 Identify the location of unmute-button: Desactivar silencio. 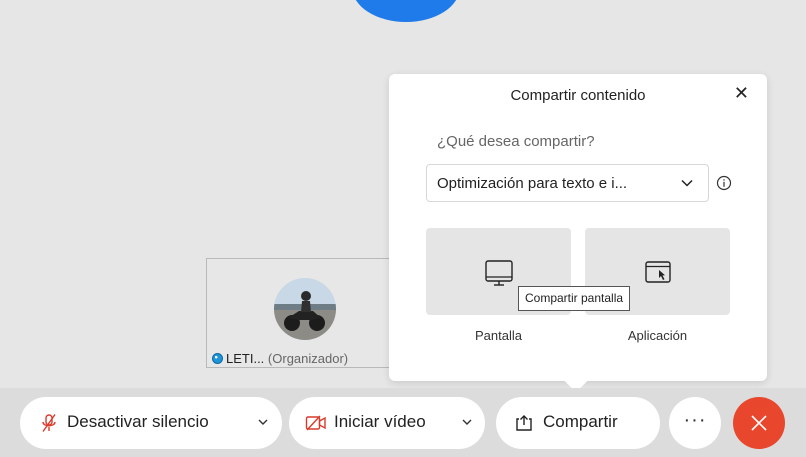
(151, 423).